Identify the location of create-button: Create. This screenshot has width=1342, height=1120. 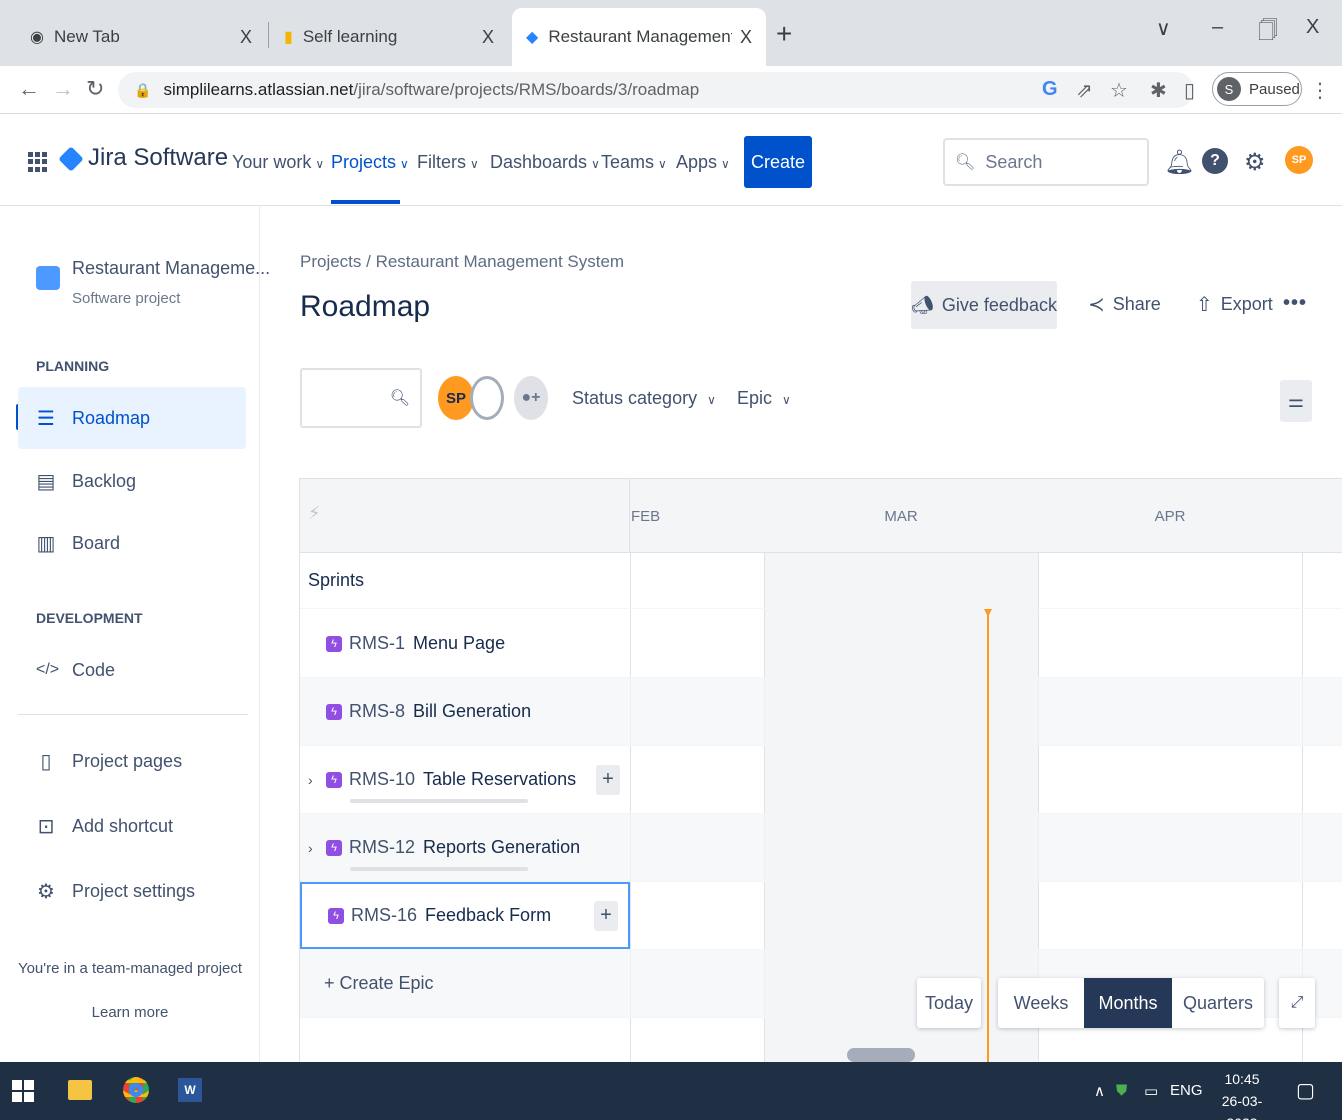
(778, 162).